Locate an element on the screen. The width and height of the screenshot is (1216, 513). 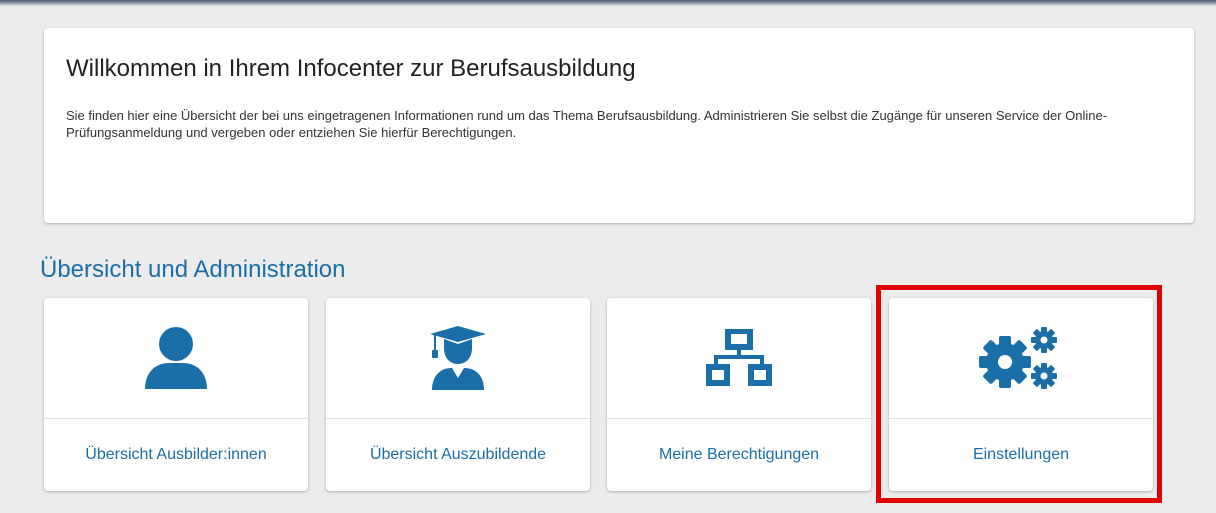
tile-trainers-overview: Übersicht Ausbilder:innen is located at coordinates (176, 394).